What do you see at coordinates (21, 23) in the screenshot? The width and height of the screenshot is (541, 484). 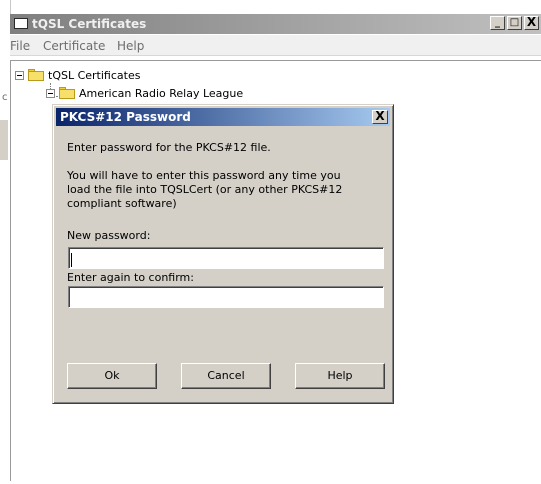 I see `app-icon` at bounding box center [21, 23].